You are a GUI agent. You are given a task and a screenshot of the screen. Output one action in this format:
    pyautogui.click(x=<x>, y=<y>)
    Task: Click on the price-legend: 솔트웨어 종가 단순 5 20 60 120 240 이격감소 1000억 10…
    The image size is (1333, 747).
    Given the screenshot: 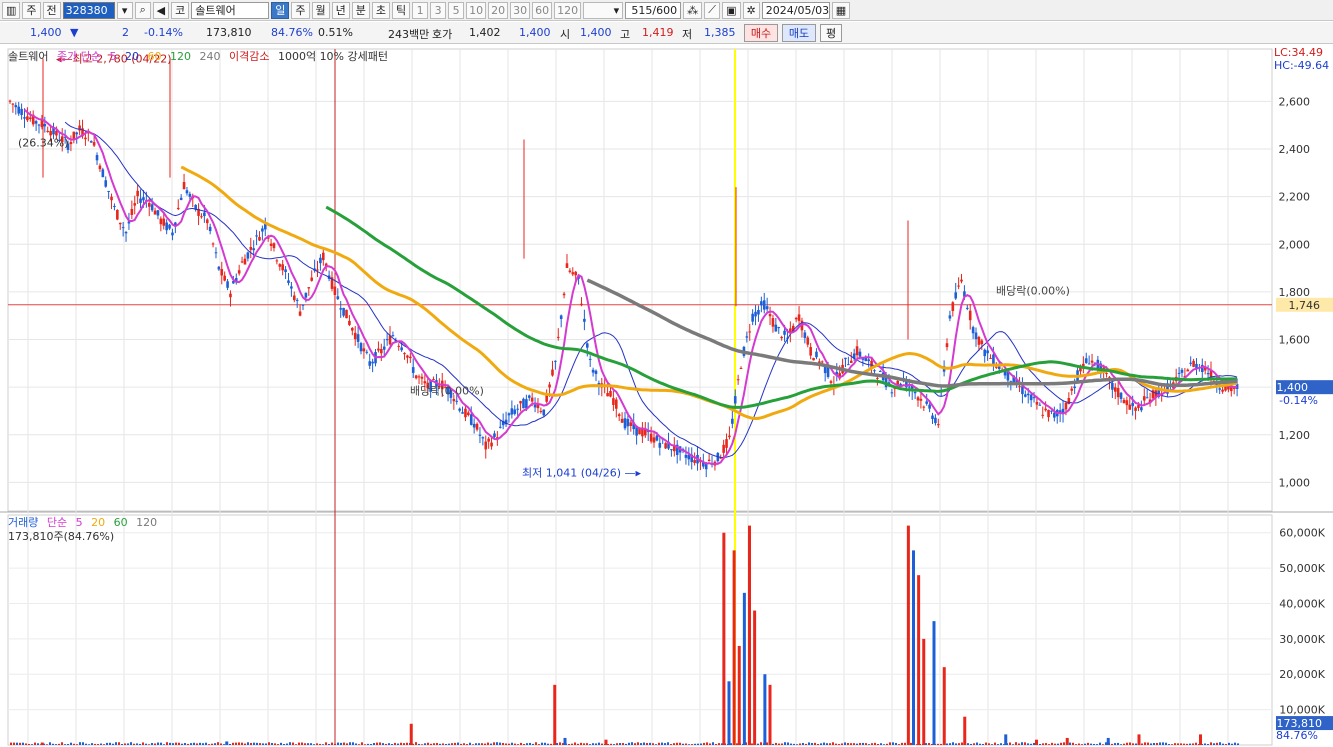 What is the action you would take?
    pyautogui.click(x=200, y=56)
    